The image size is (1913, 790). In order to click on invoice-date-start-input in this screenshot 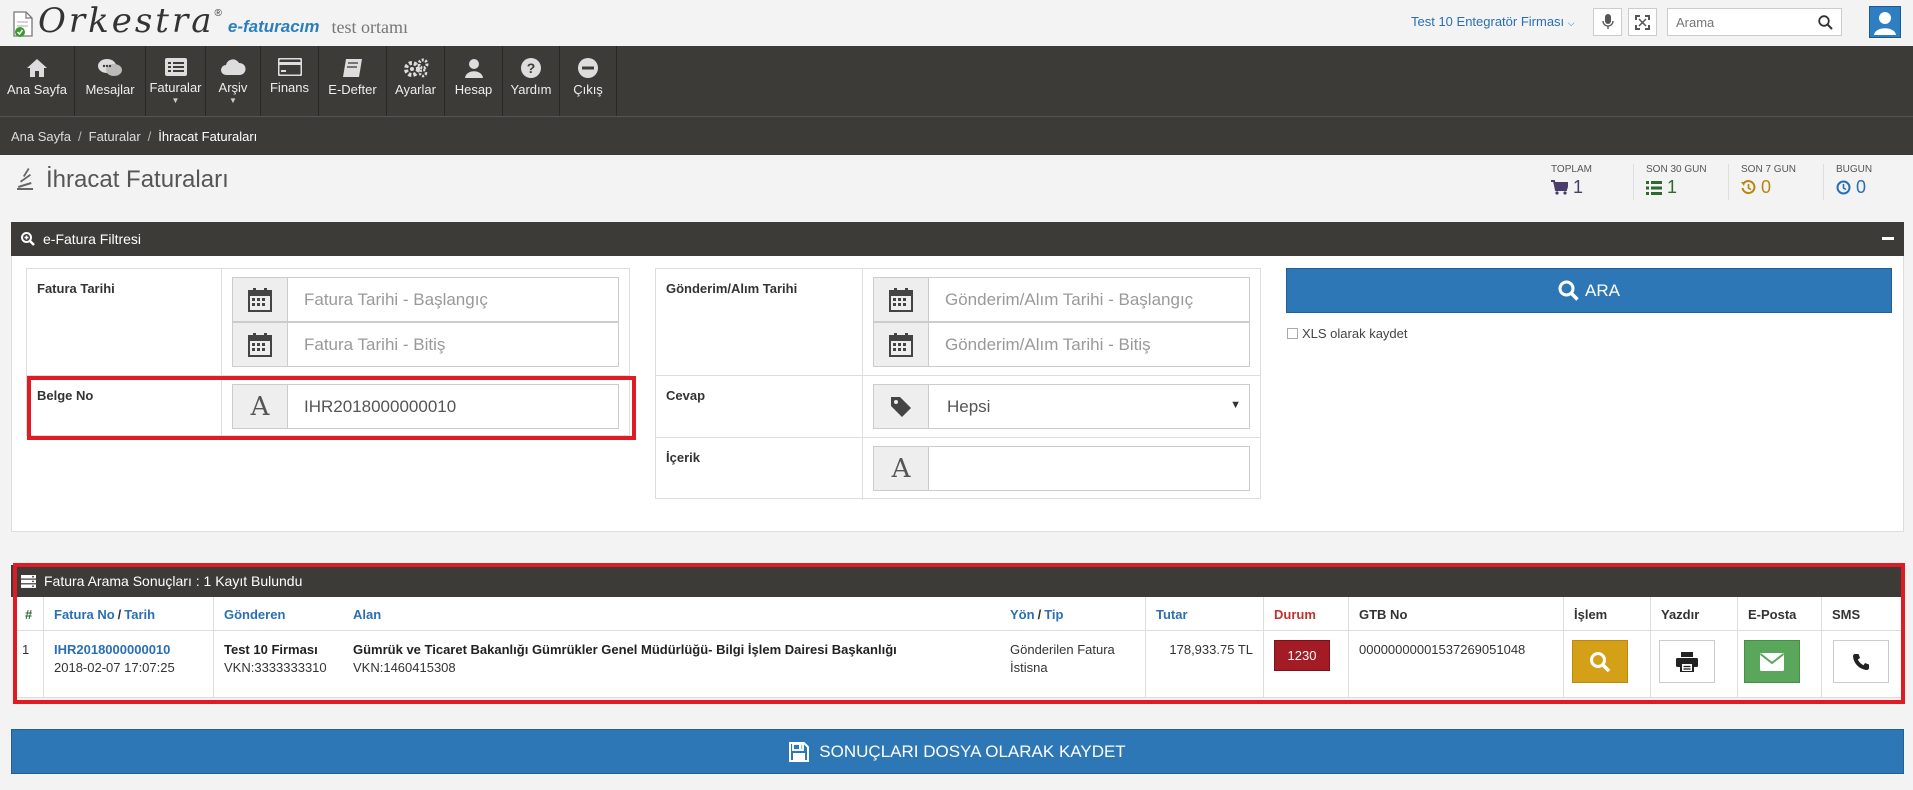, I will do `click(453, 299)`.